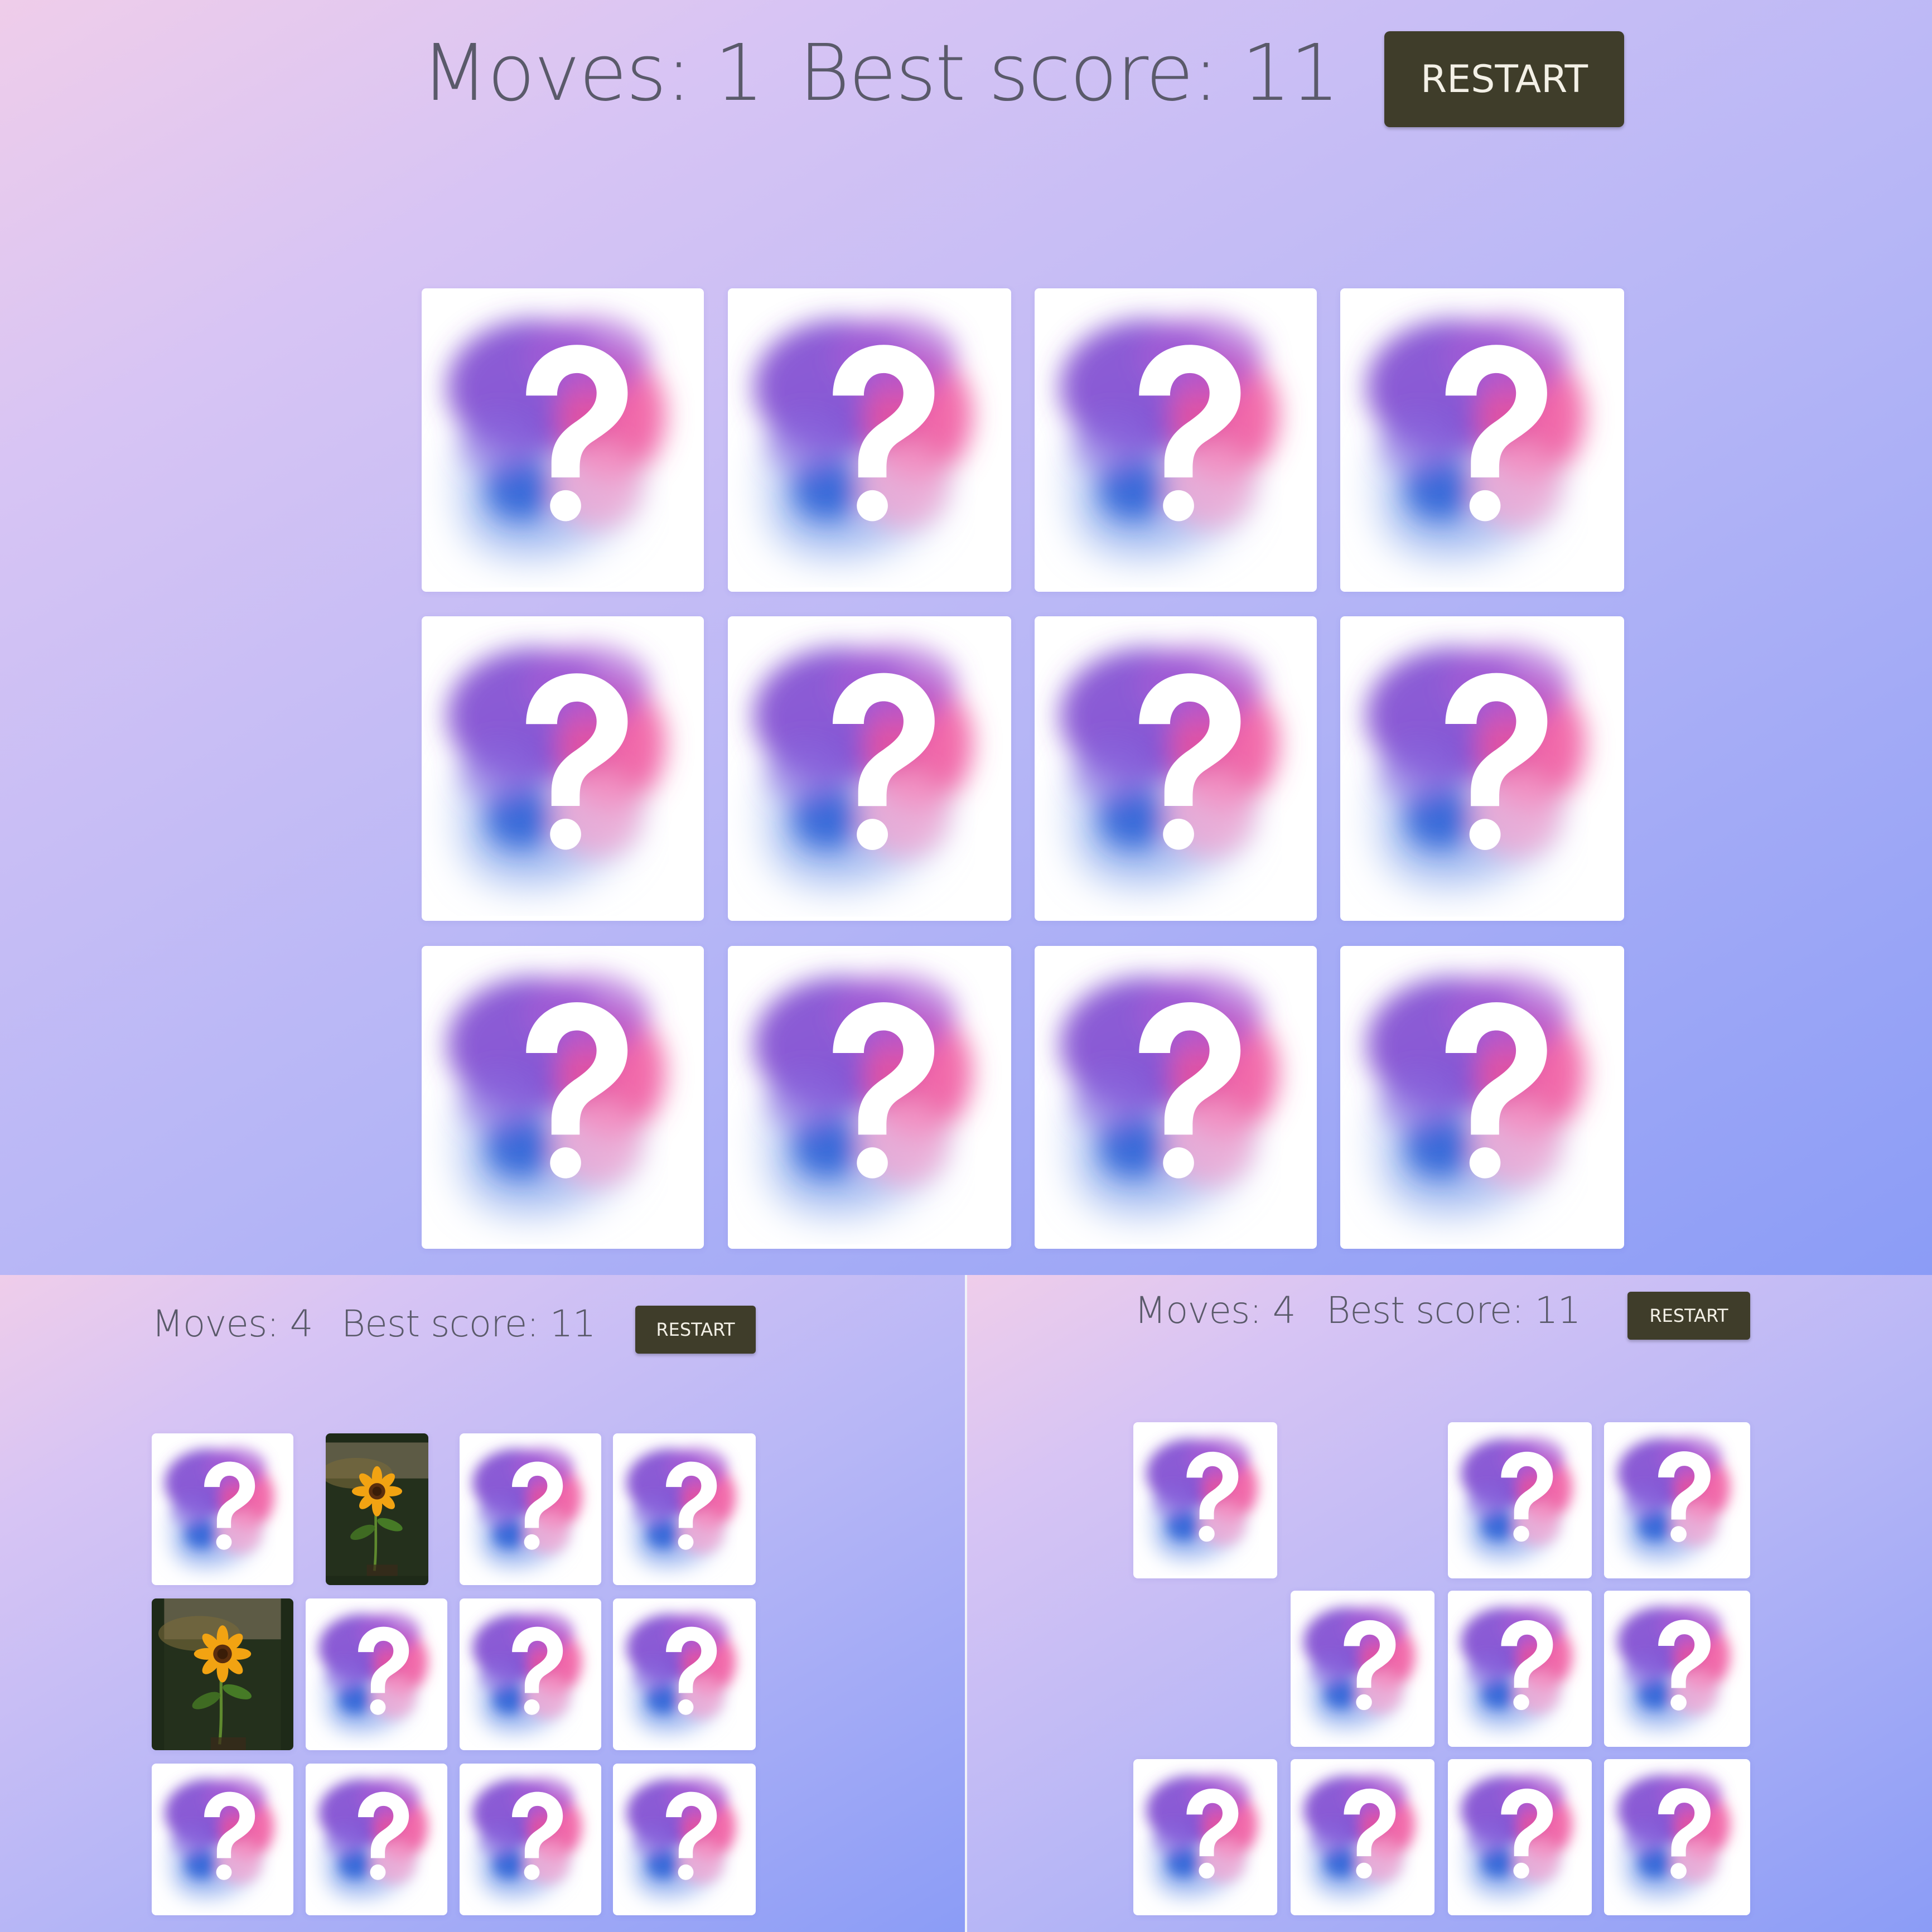 This screenshot has width=1932, height=1932. I want to click on moves-counter: Moves: 1, so click(592, 73).